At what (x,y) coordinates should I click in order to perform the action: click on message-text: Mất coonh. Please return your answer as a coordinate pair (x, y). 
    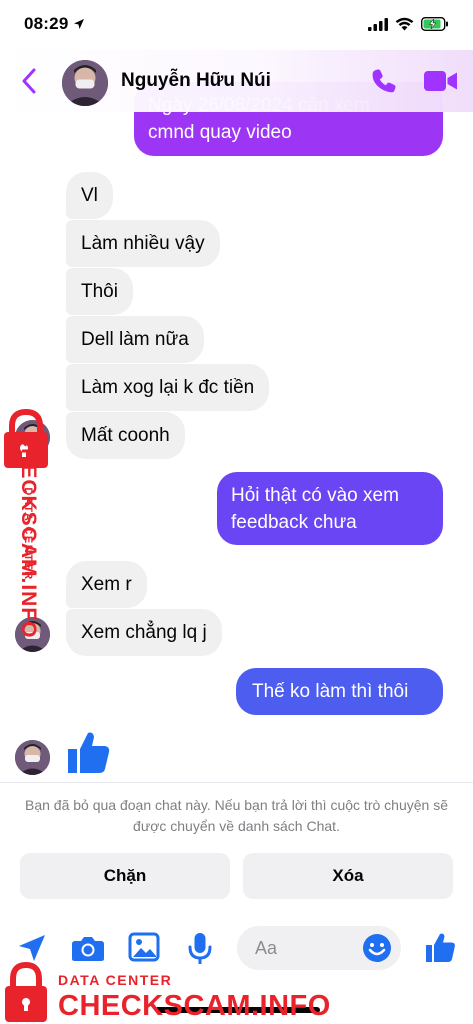
    Looking at the image, I should click on (125, 435).